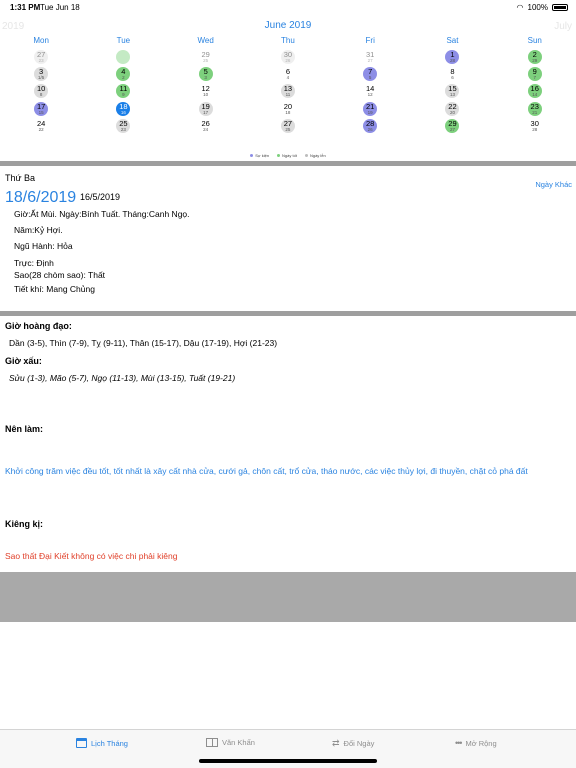  Describe the element at coordinates (123, 109) in the screenshot. I see `calendar-day: 18 16` at that location.